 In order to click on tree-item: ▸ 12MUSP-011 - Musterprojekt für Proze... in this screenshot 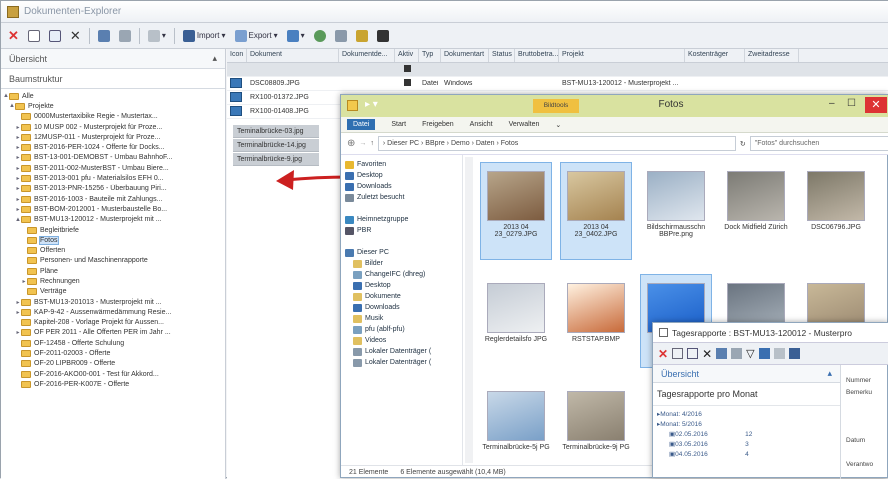, I will do `click(114, 137)`.